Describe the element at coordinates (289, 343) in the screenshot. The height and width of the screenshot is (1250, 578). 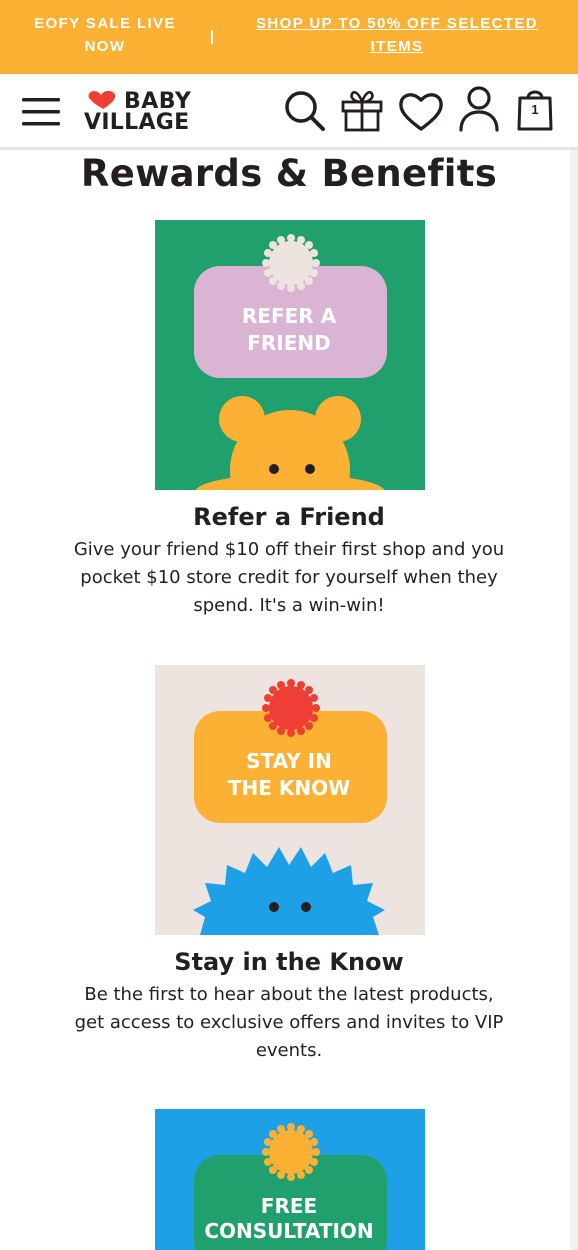
I see `image-label-line2: FRIEND` at that location.